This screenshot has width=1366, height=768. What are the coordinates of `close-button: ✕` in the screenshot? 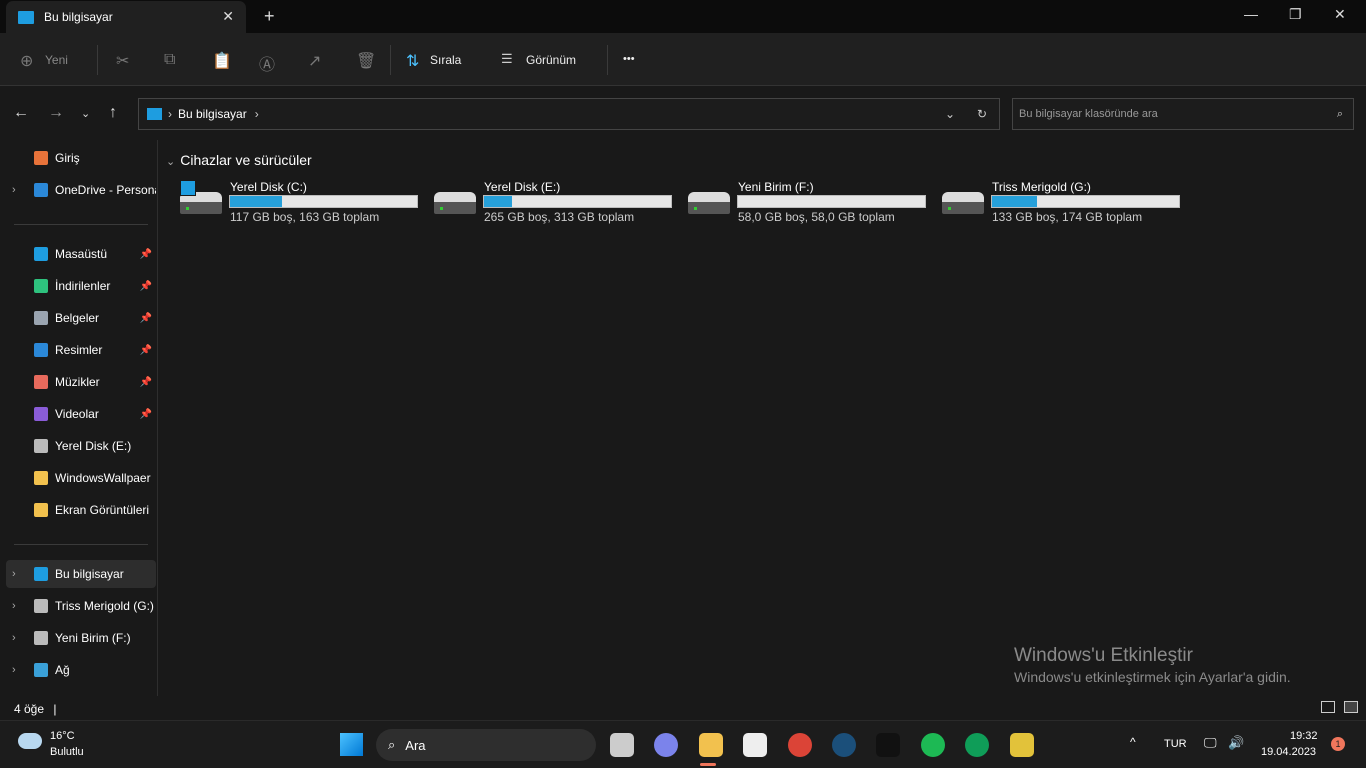 It's located at (1340, 14).